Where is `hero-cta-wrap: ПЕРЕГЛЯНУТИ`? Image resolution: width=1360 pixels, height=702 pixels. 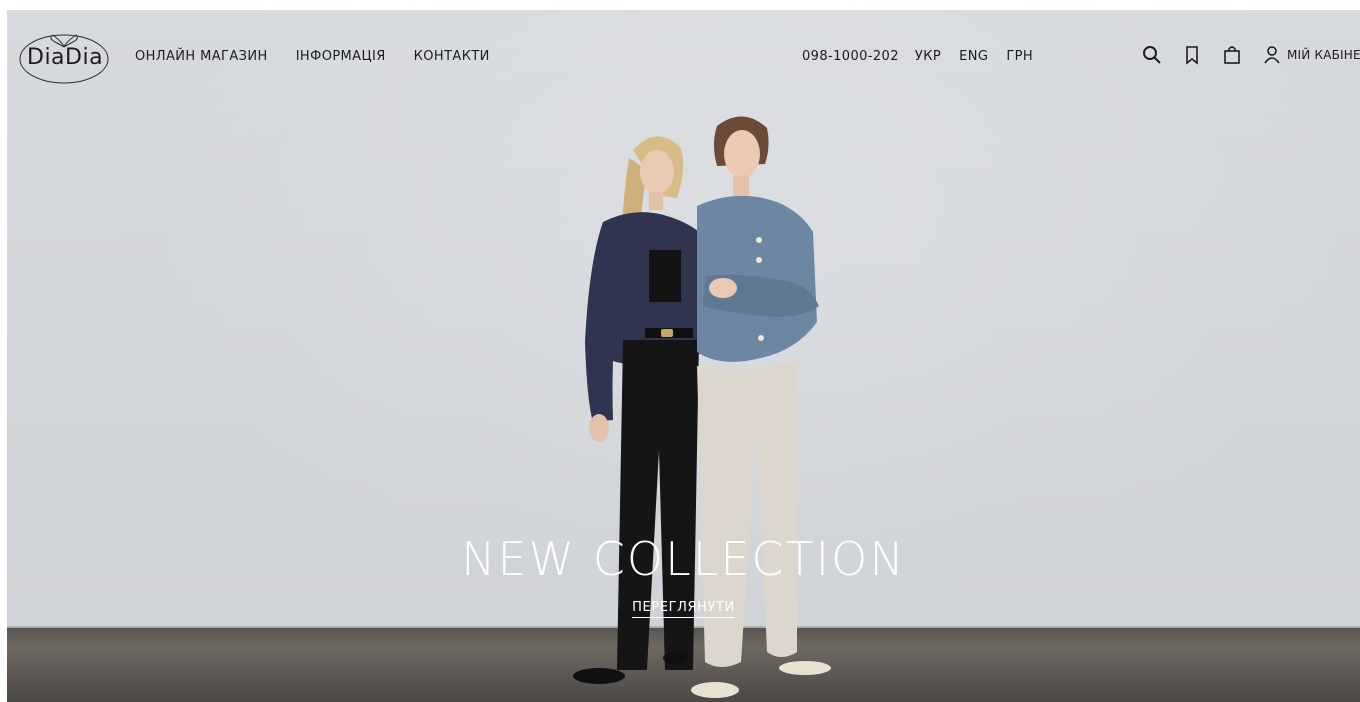
hero-cta-wrap: ПЕРЕГЛЯНУТИ is located at coordinates (683, 608).